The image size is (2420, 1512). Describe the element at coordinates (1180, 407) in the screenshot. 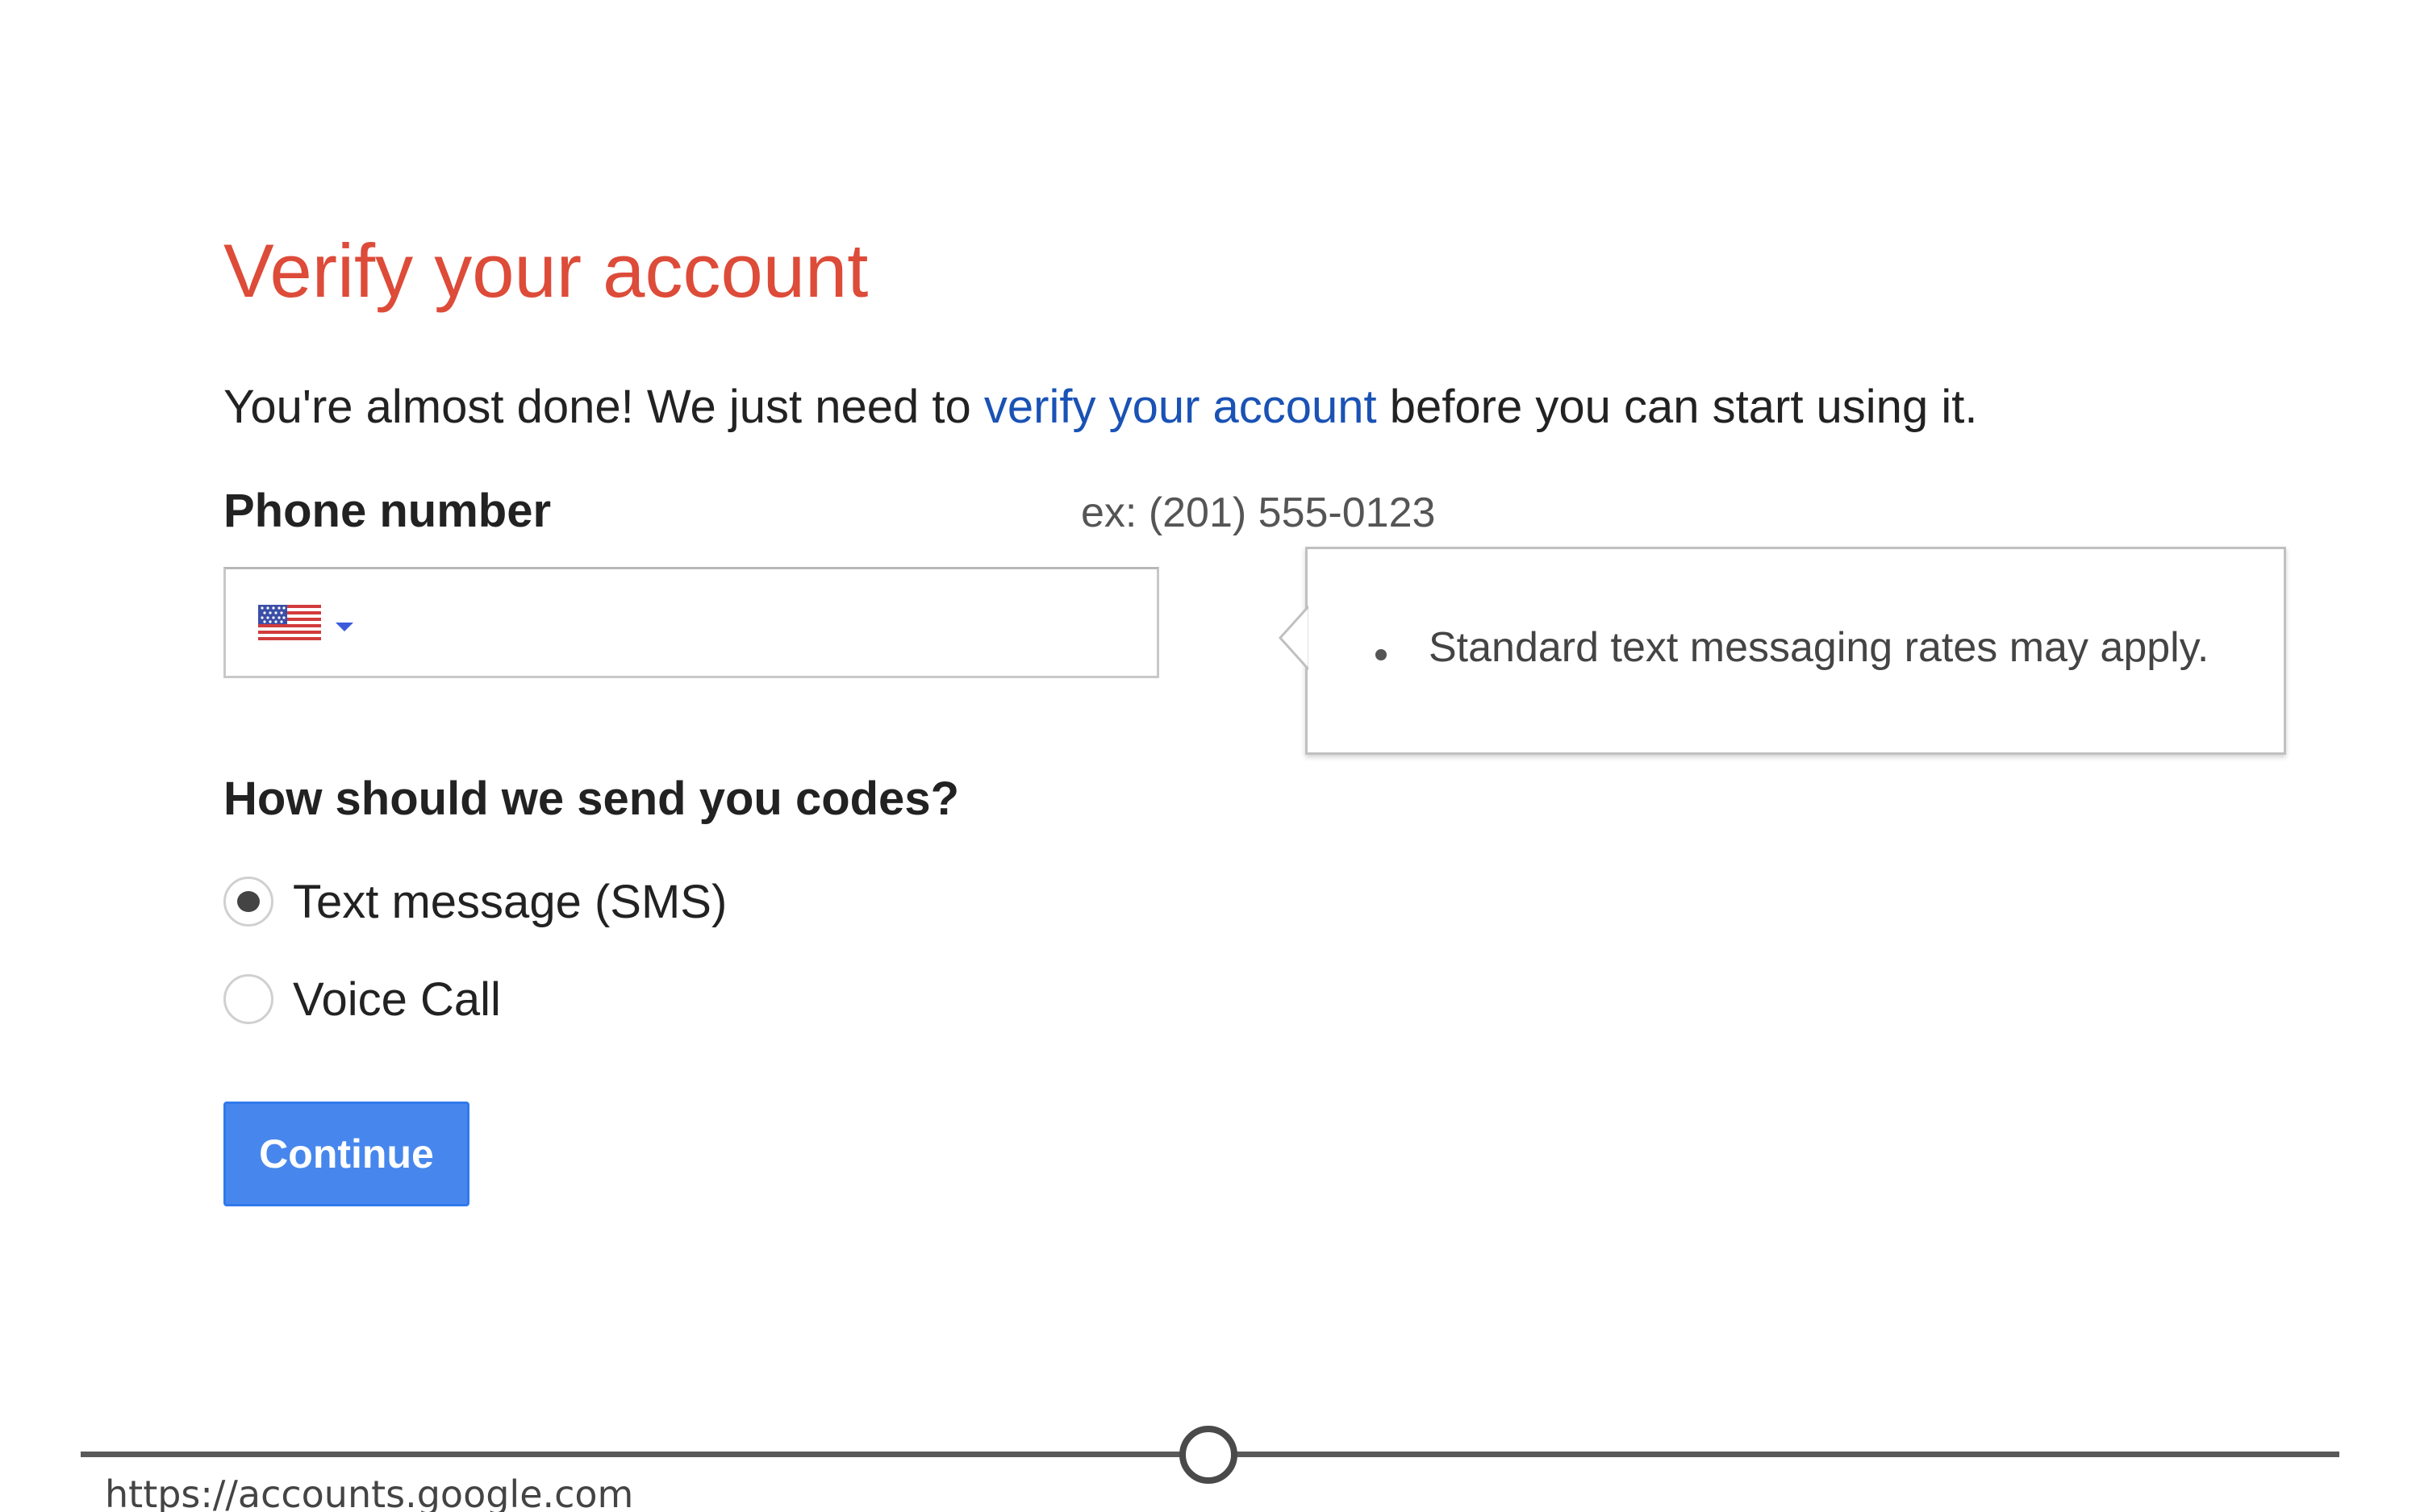

I see `verify-account-link: verify your account` at that location.